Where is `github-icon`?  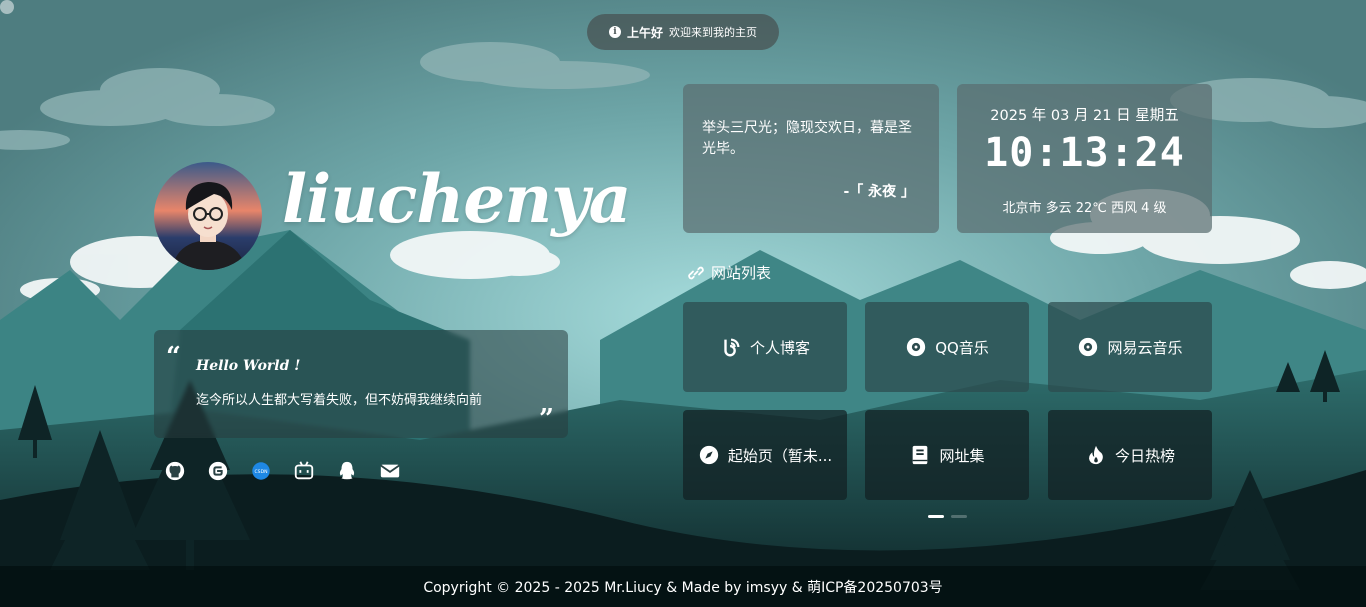 github-icon is located at coordinates (175, 471).